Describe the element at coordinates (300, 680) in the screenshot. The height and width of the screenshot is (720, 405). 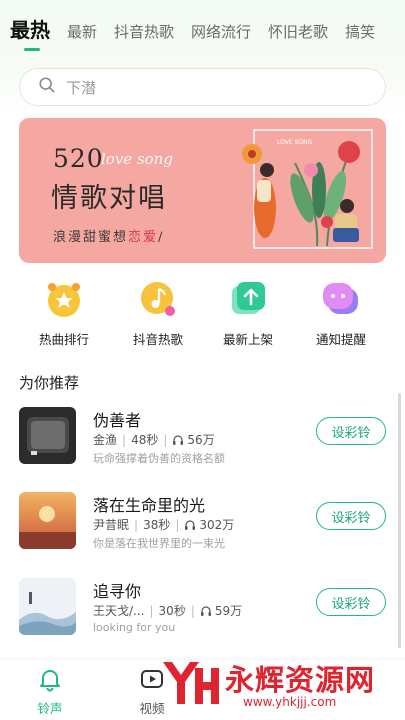
I see `watermark-text: 永辉资源网` at that location.